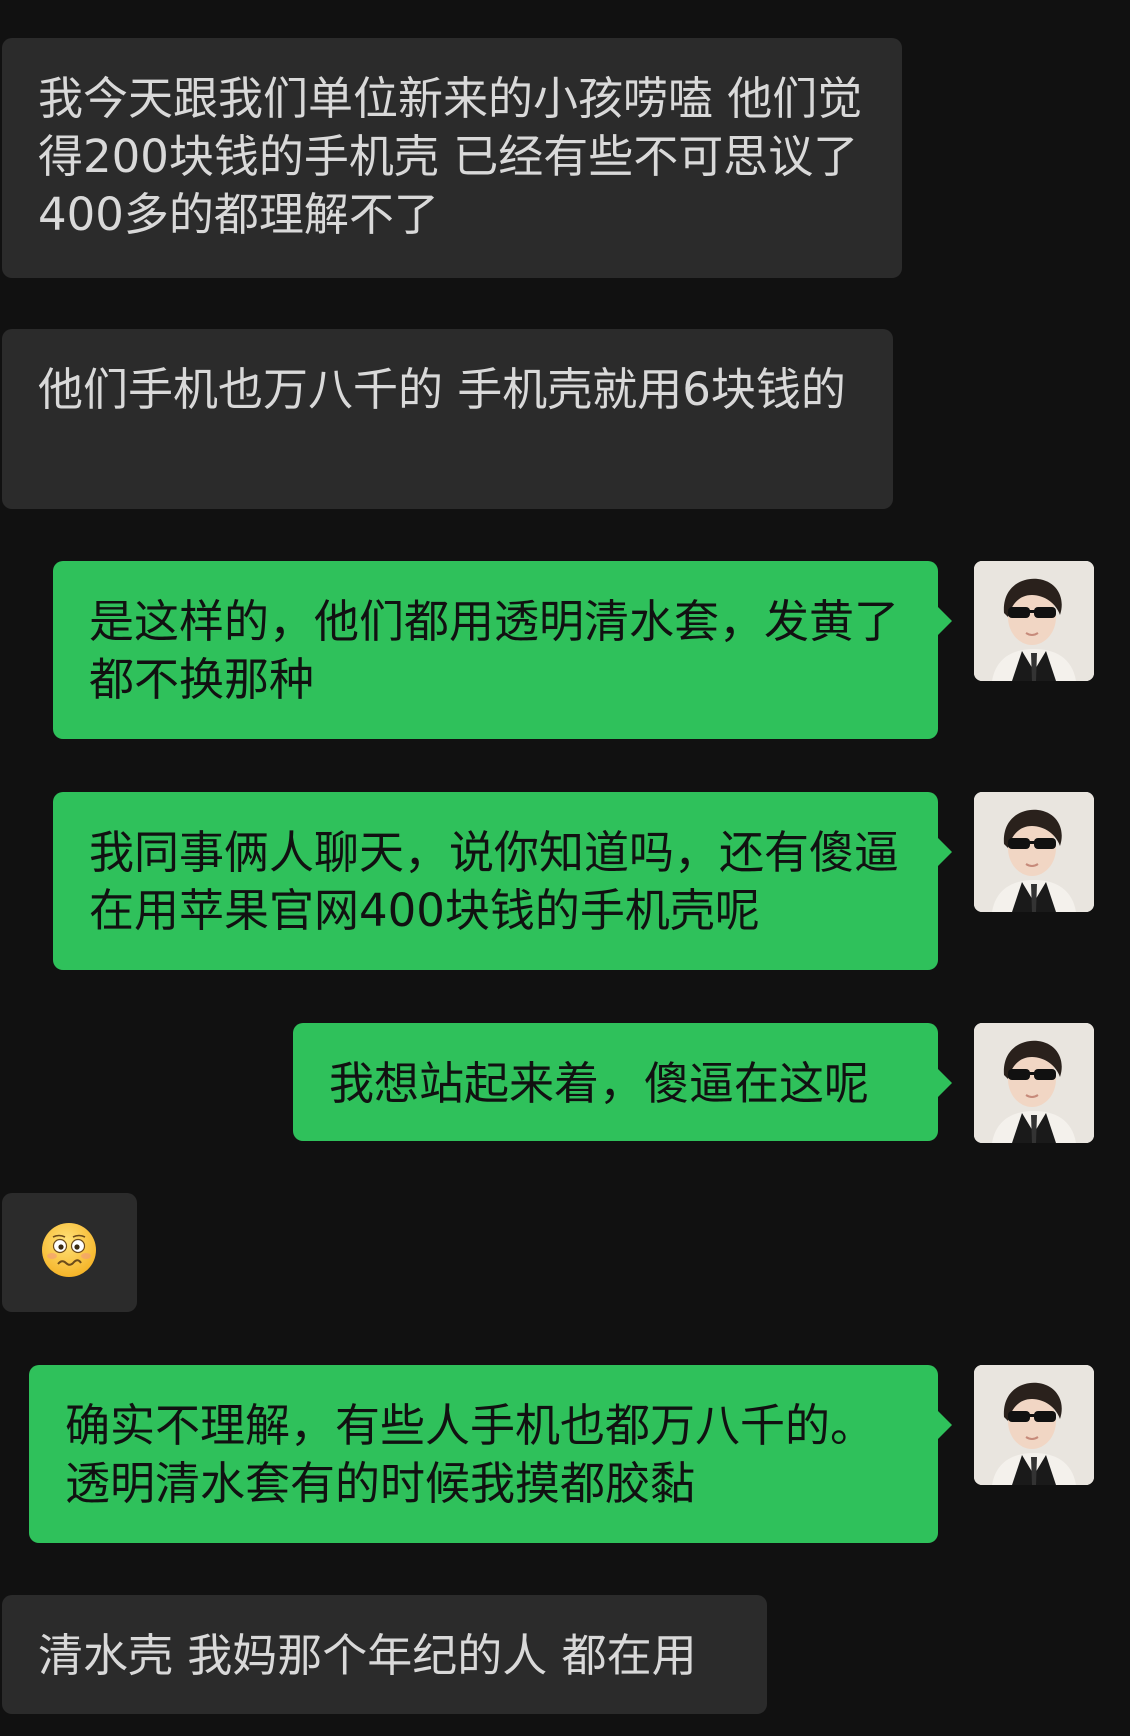 This screenshot has height=1736, width=1130. What do you see at coordinates (367, 1655) in the screenshot?
I see `message-text: 清水壳 我妈那个年纪的人 都在用` at bounding box center [367, 1655].